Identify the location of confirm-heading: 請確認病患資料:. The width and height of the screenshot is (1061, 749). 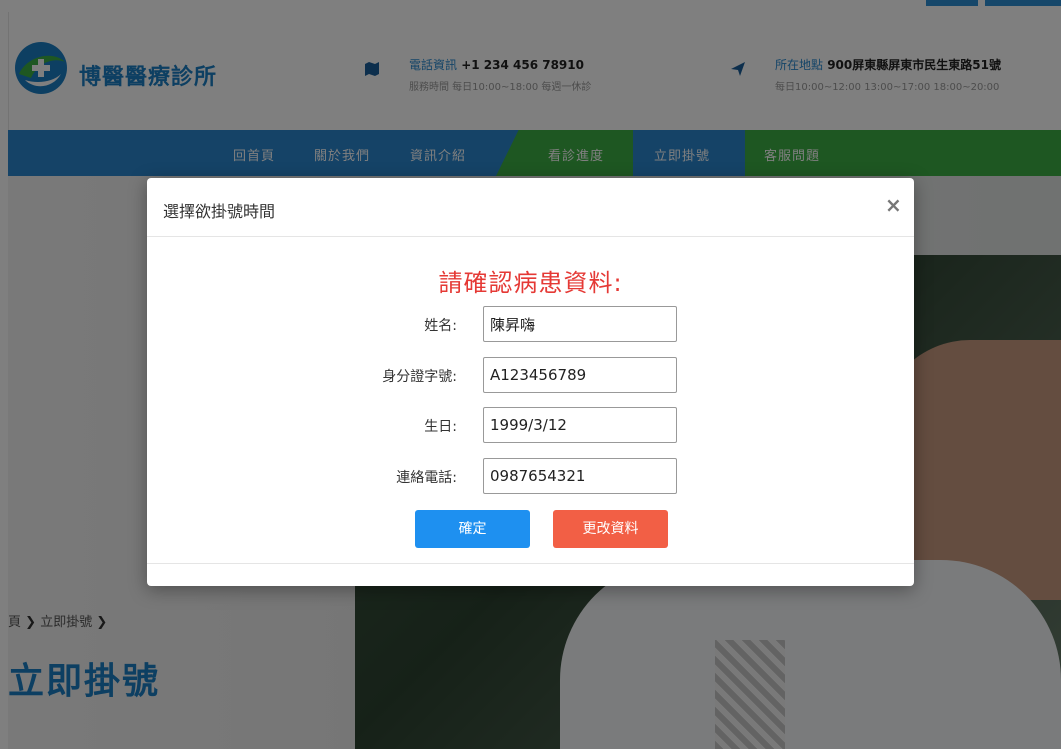
(530, 283).